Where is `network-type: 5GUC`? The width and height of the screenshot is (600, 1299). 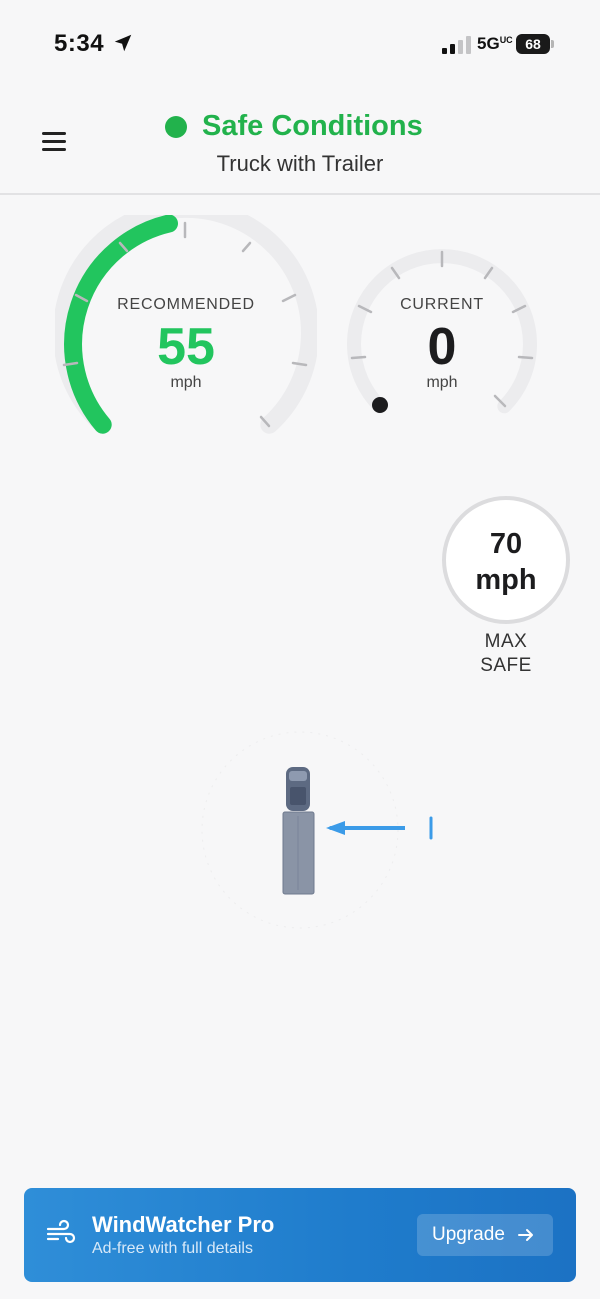 network-type: 5GUC is located at coordinates (495, 43).